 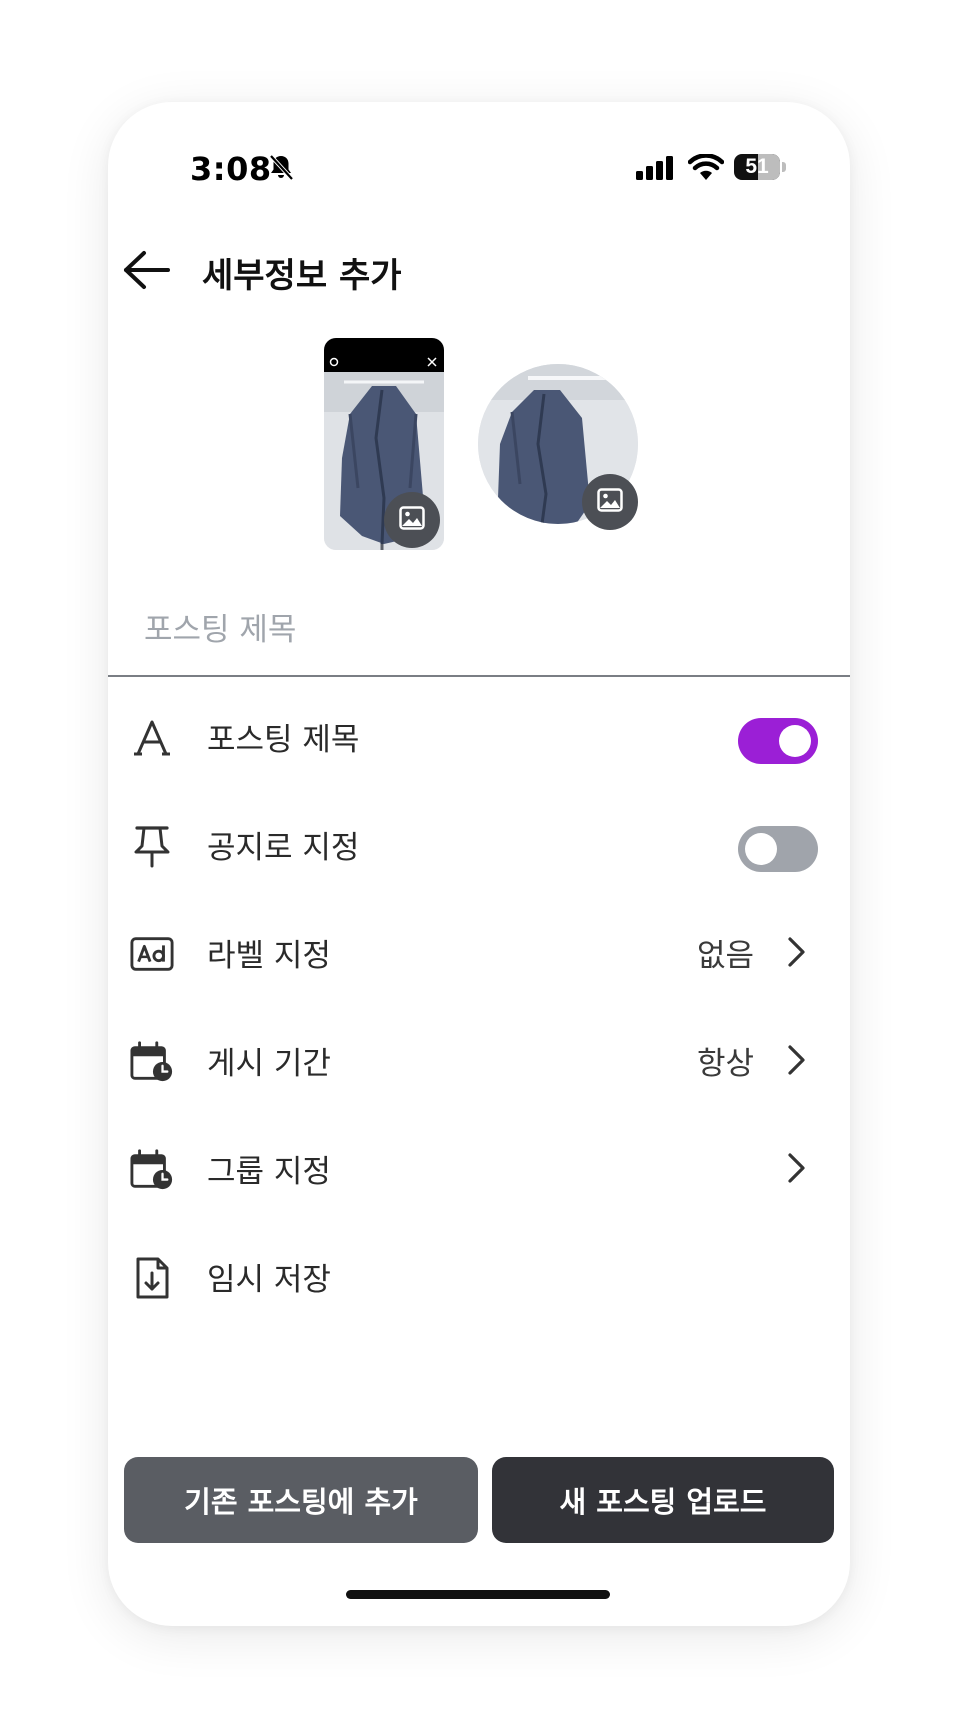 What do you see at coordinates (302, 276) in the screenshot?
I see `page-title: 세부정보 추가` at bounding box center [302, 276].